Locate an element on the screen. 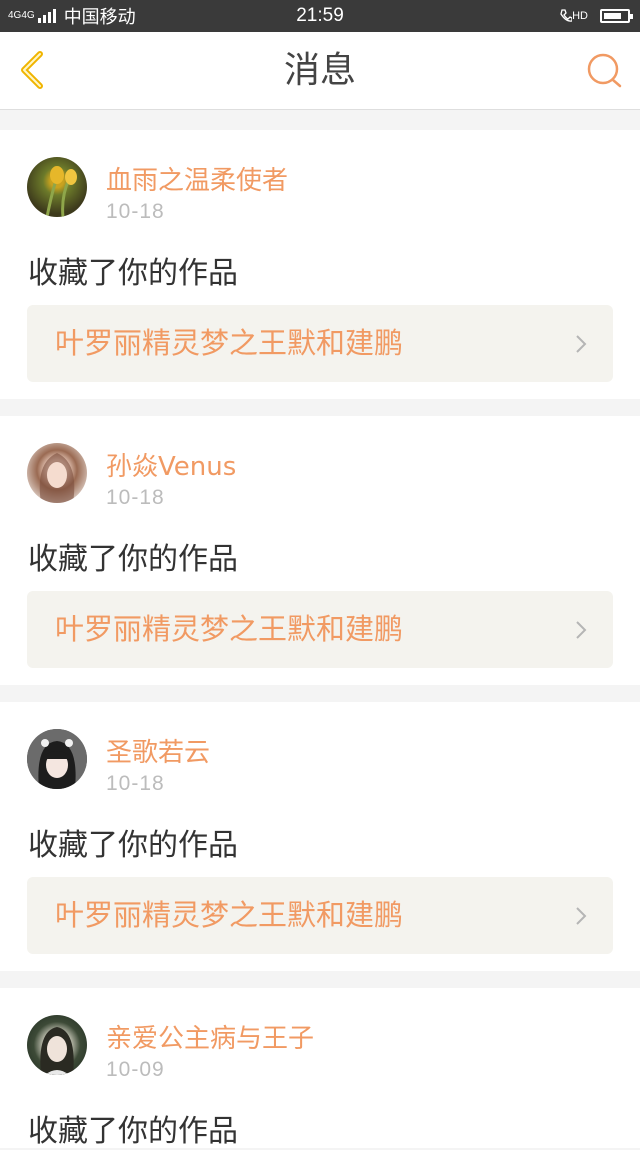  message-date: 10-09 is located at coordinates (135, 1069).